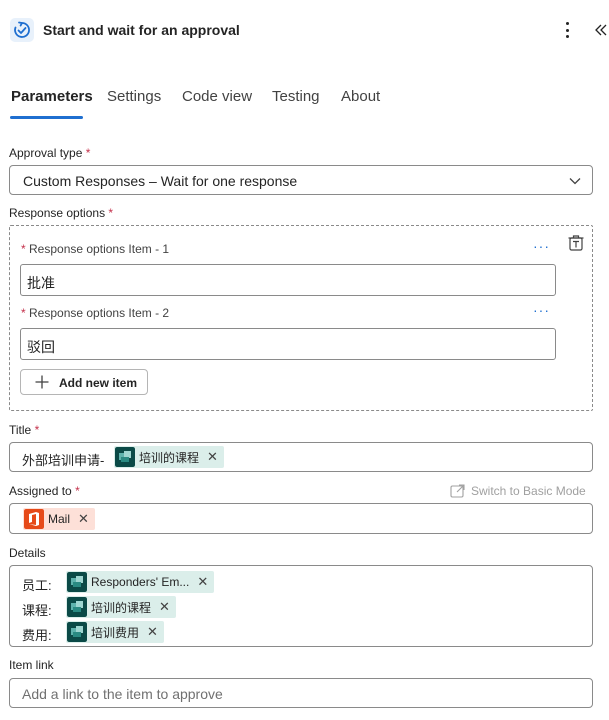  I want to click on switch-to-basic-mode-button: Switch to Basic Mode, so click(518, 491).